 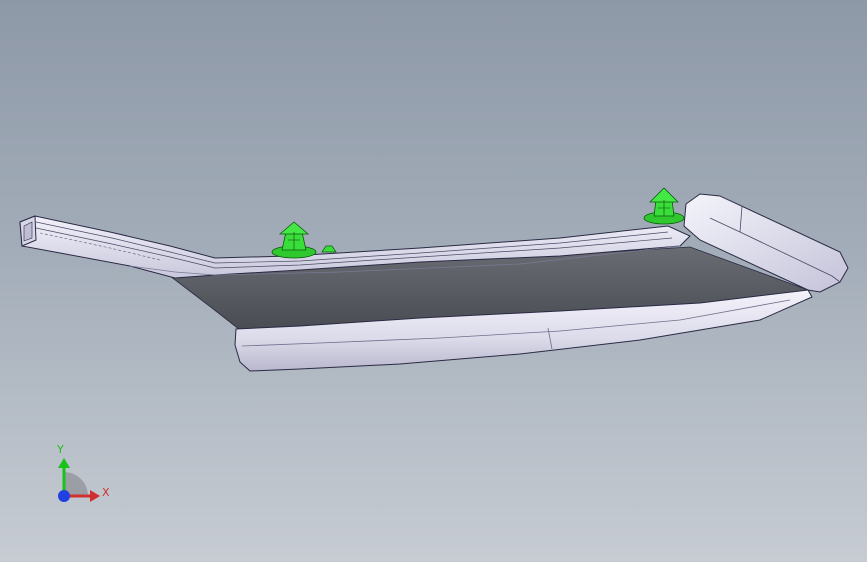 I want to click on orientation-triad, so click(x=79, y=480).